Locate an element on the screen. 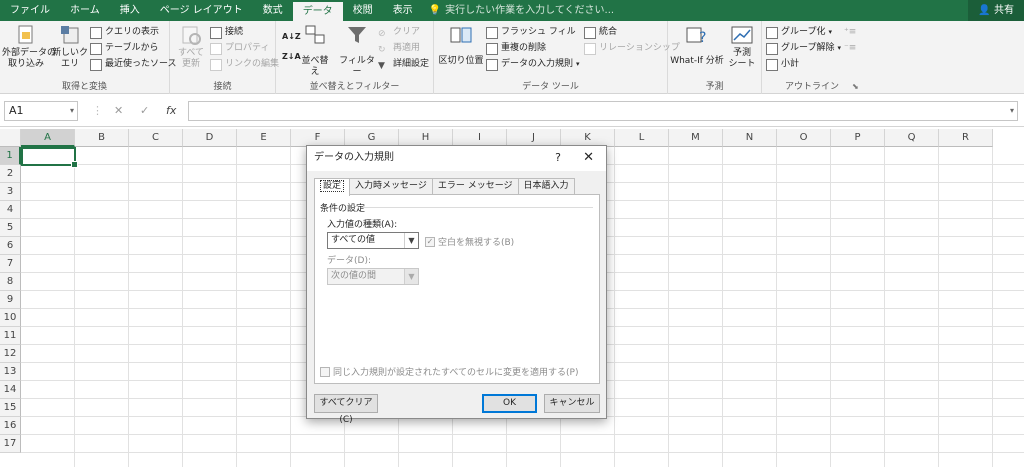  hide-detail-button: ⁻≡ is located at coordinates (850, 48).